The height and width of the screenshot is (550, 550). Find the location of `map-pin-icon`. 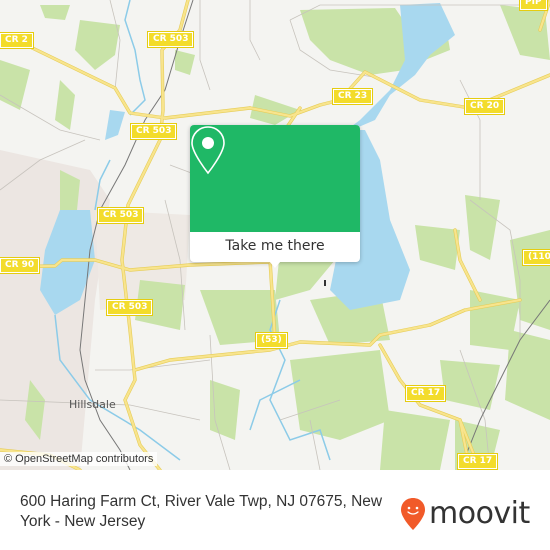

map-pin-icon is located at coordinates (208, 150).